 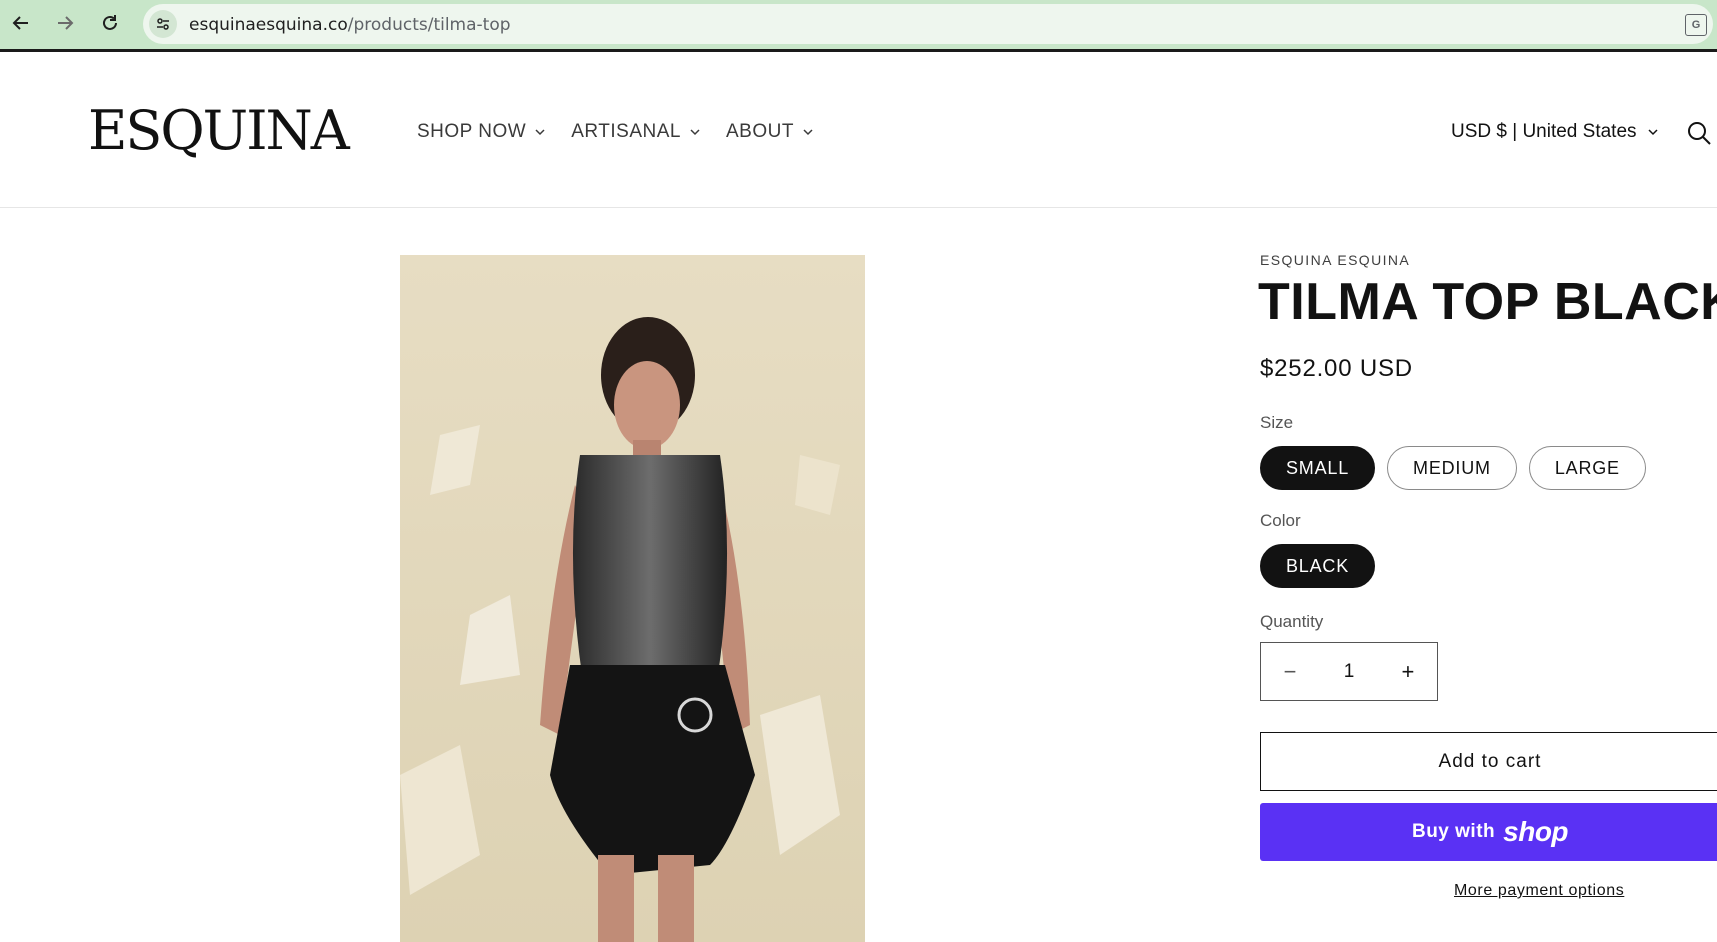 I want to click on reload-button, so click(x=110, y=23).